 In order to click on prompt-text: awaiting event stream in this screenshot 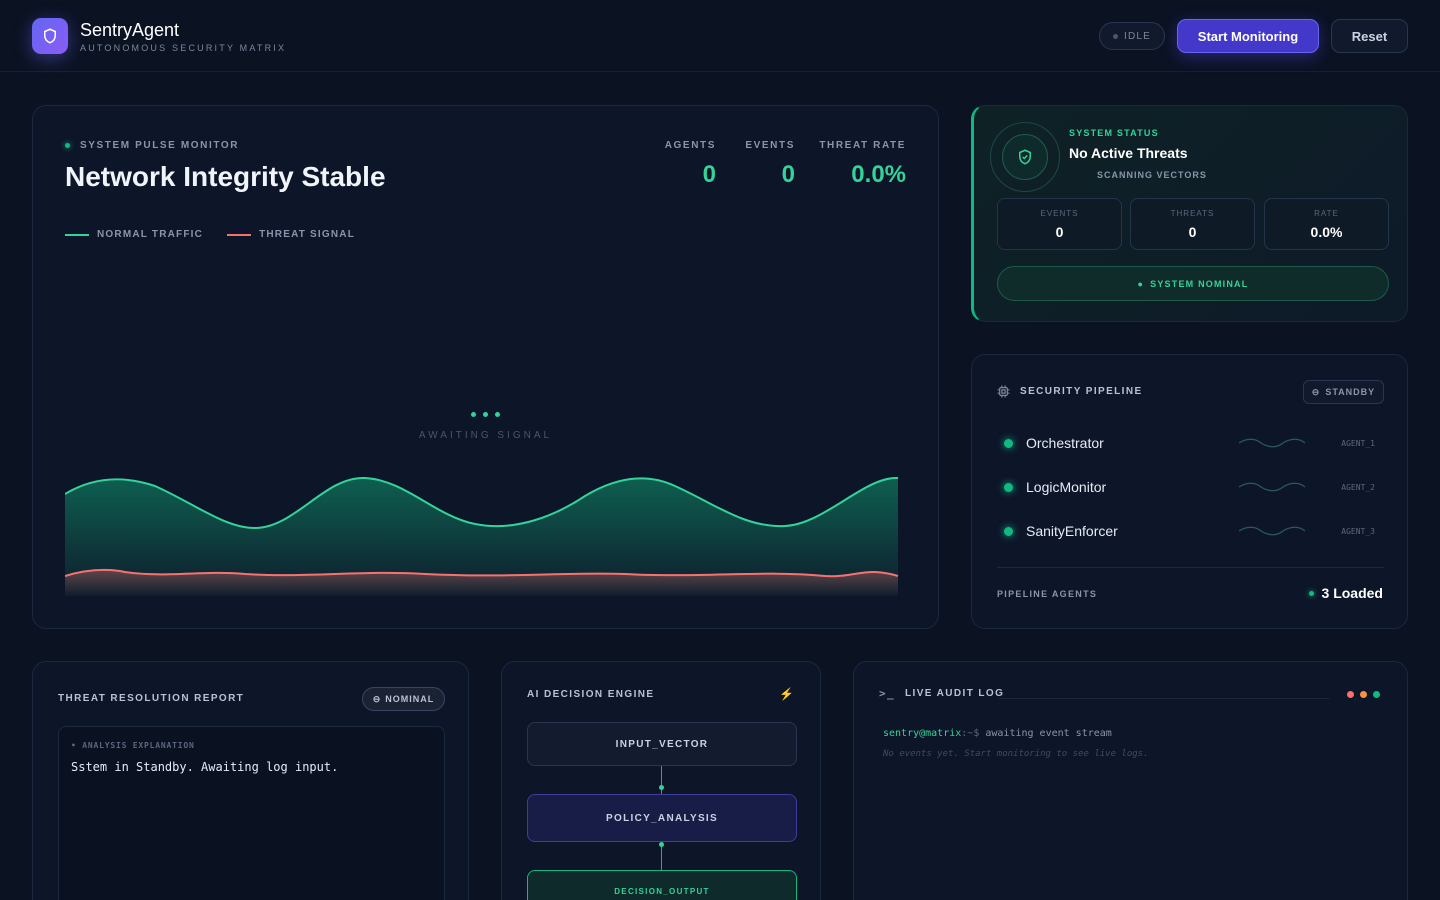, I will do `click(1048, 733)`.